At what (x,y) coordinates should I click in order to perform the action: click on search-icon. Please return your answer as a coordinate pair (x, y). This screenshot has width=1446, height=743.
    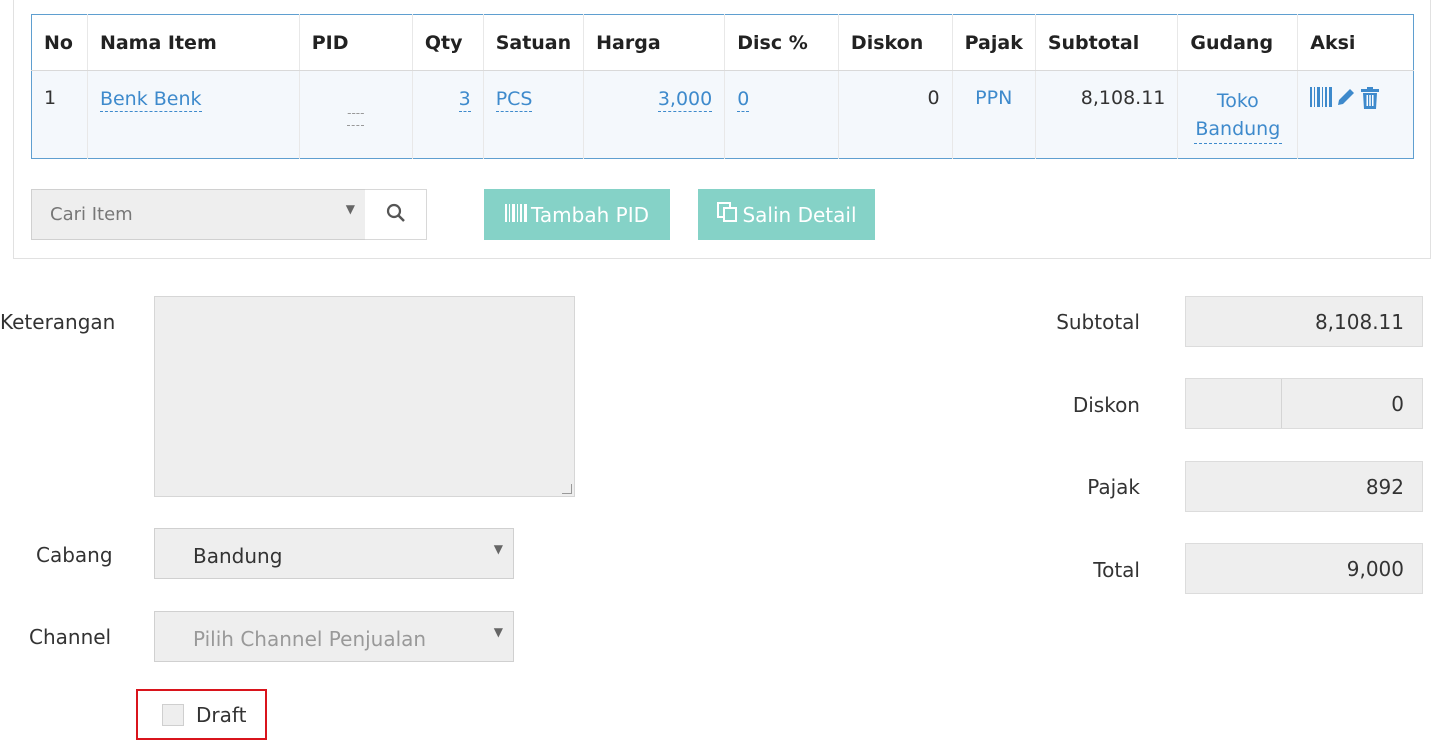
    Looking at the image, I should click on (396, 215).